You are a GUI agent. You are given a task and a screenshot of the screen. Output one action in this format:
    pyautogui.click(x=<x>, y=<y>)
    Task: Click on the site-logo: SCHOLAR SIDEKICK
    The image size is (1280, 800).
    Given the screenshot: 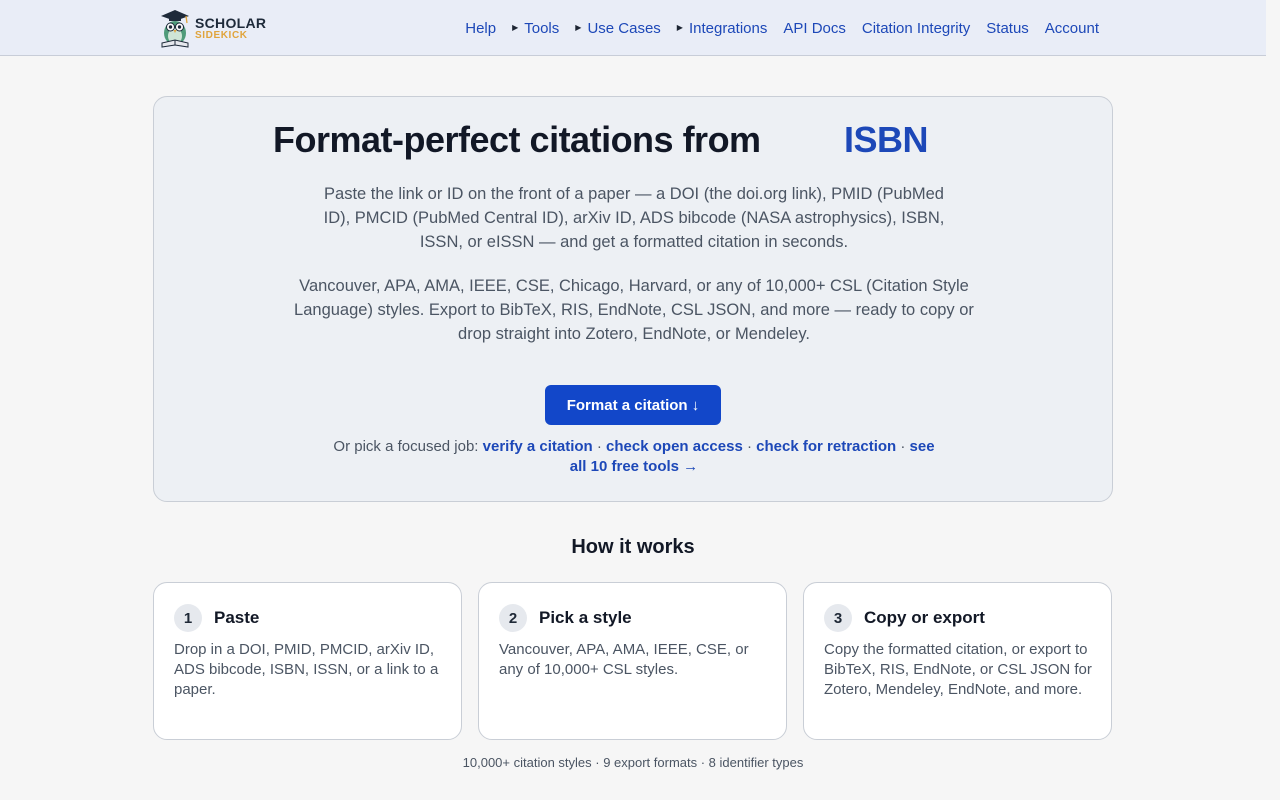 What is the action you would take?
    pyautogui.click(x=213, y=28)
    